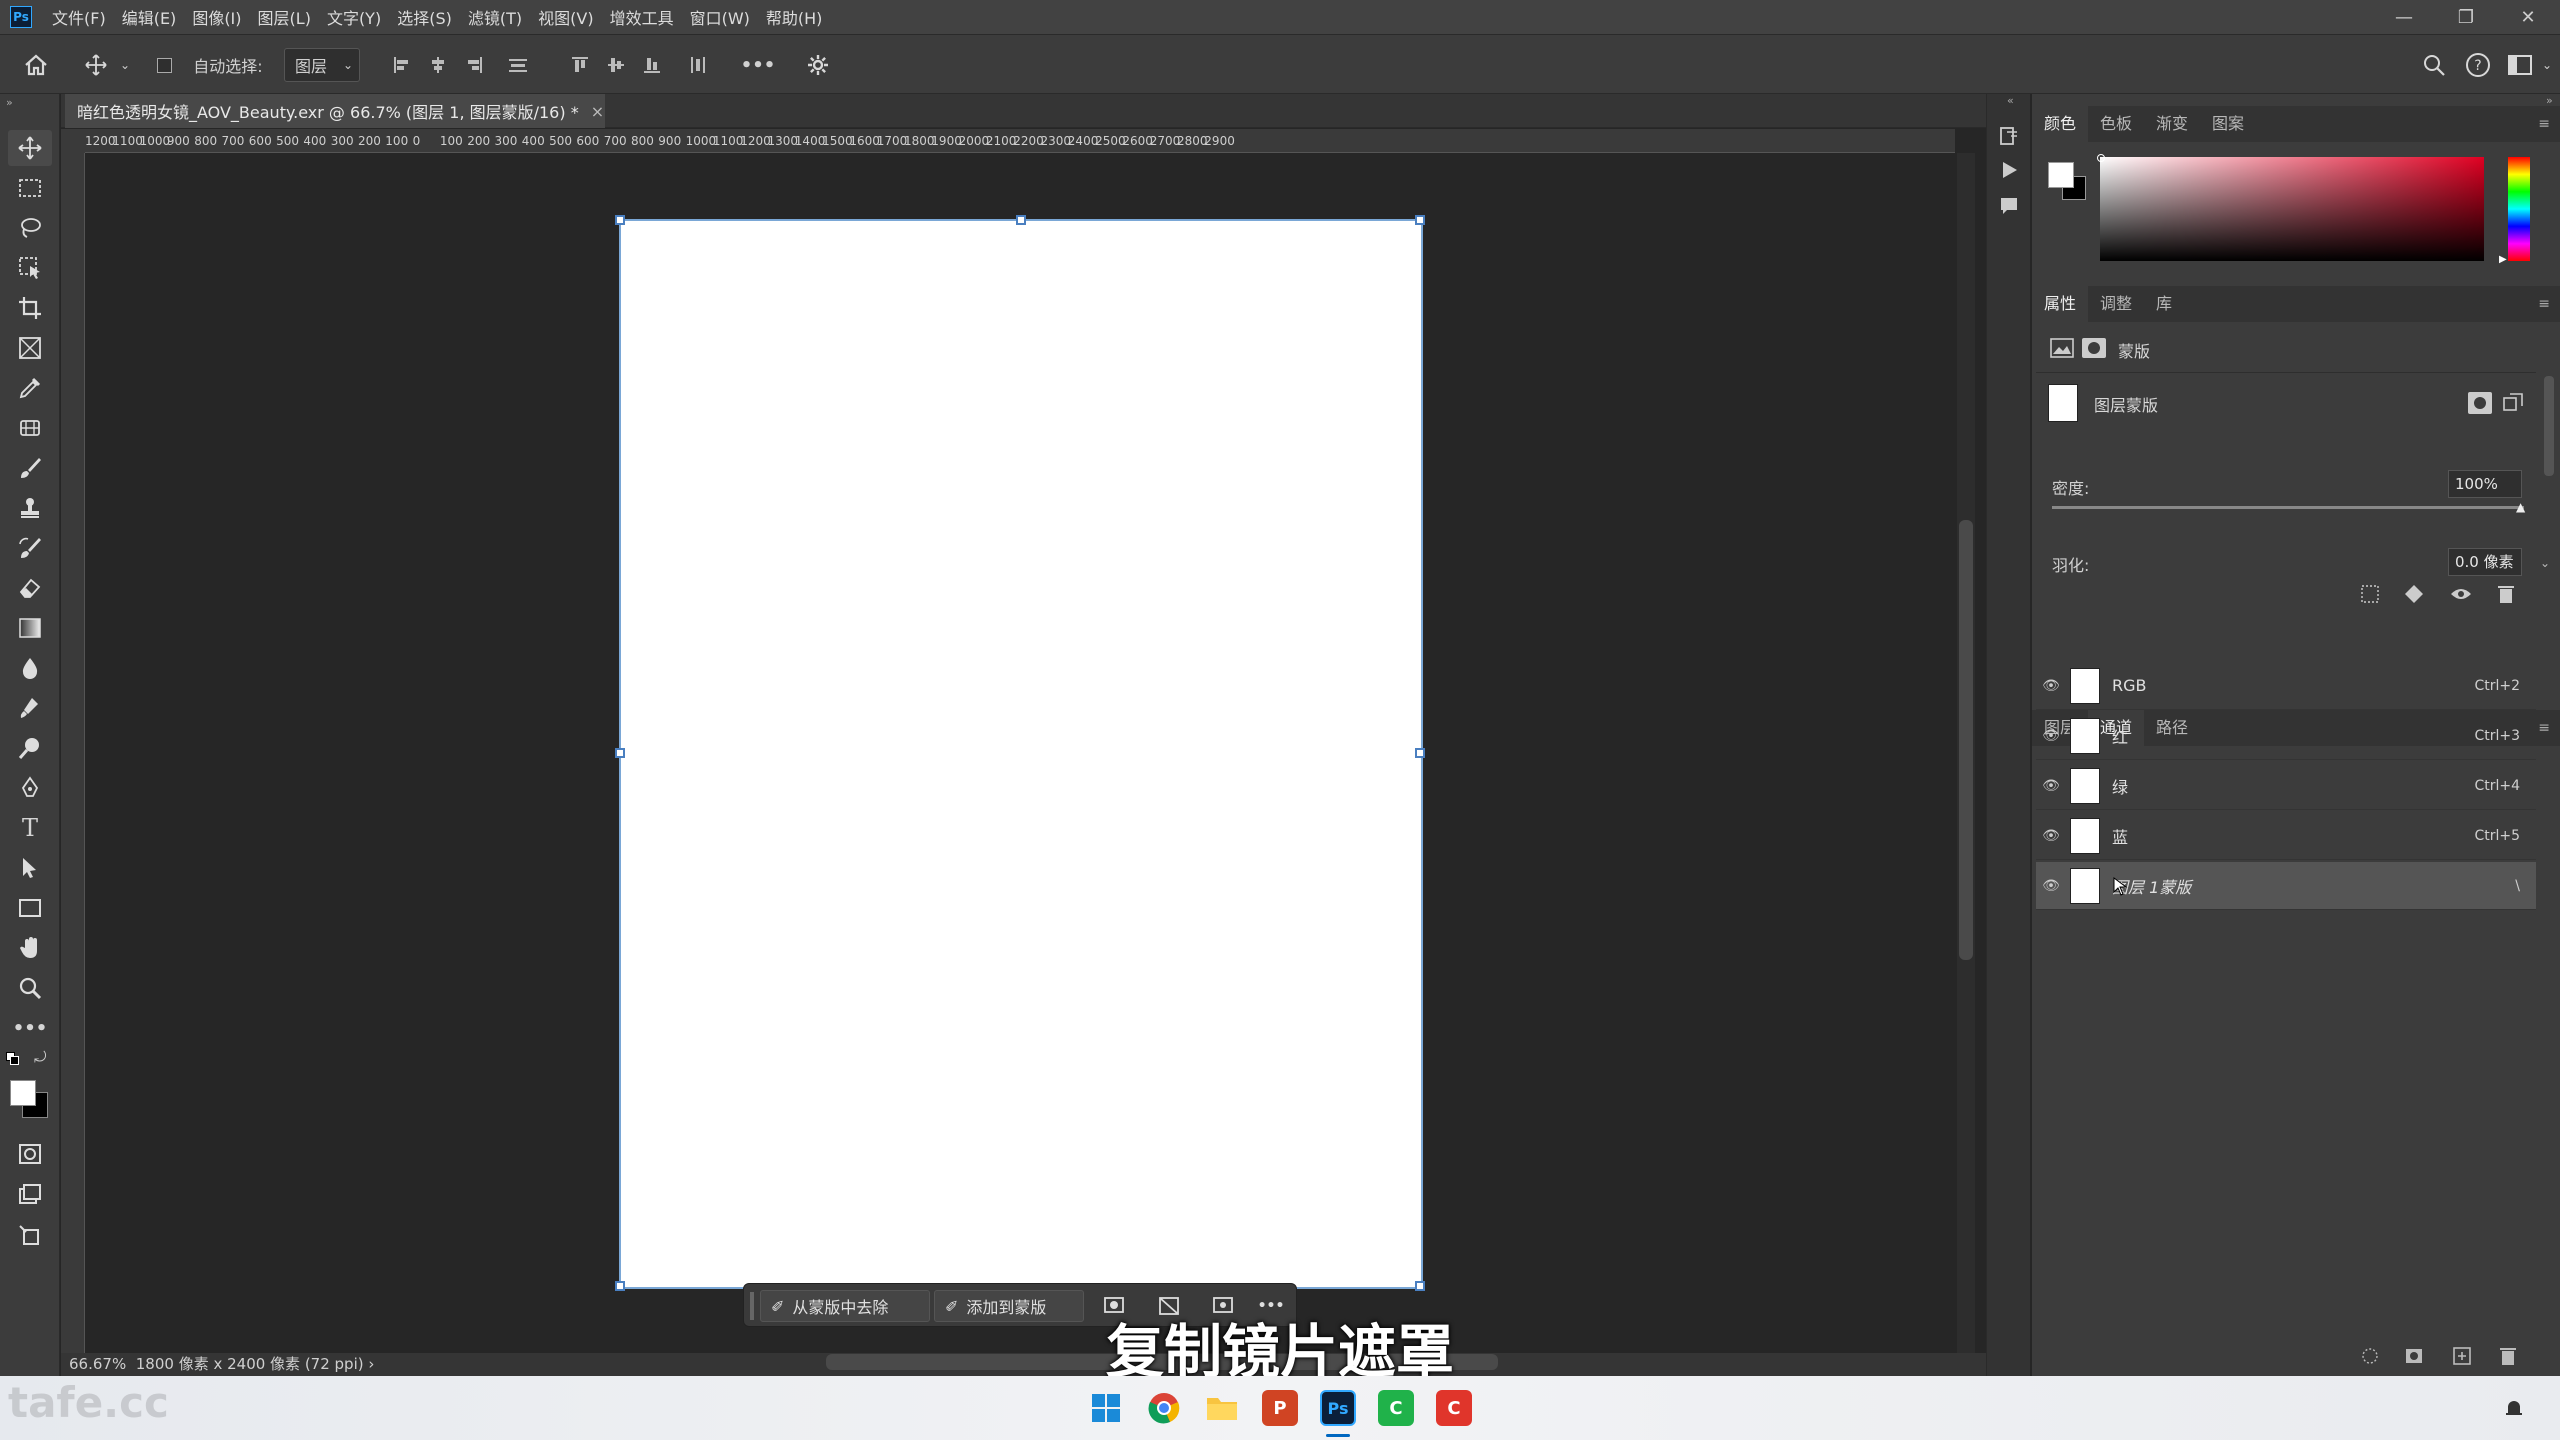  I want to click on hue-slider-marker: ▶, so click(2503, 259).